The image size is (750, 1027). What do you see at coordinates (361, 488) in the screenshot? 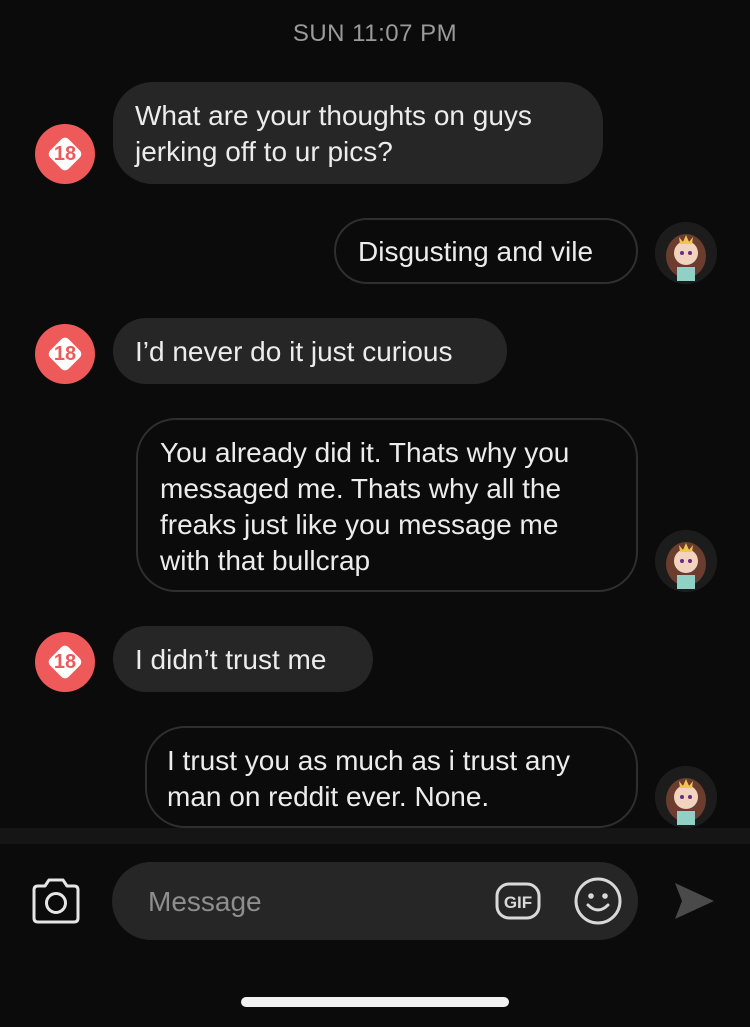
I see `message-line: messaged me. Thats why all the` at bounding box center [361, 488].